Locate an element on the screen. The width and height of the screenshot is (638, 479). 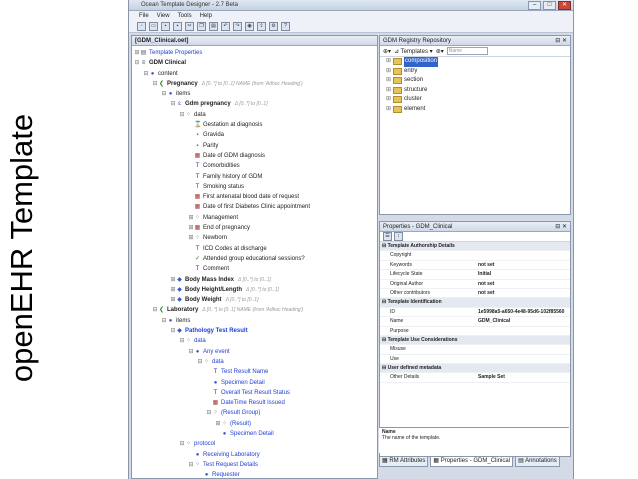
categorized-icon: ☰ is located at coordinates (387, 236).